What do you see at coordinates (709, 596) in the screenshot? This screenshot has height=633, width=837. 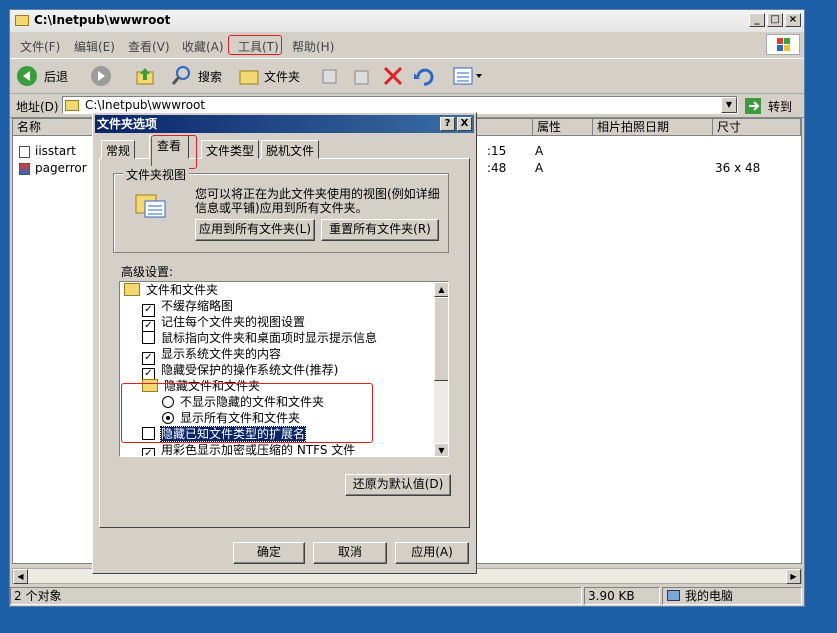 I see `status-zone-label: 我的电脑` at bounding box center [709, 596].